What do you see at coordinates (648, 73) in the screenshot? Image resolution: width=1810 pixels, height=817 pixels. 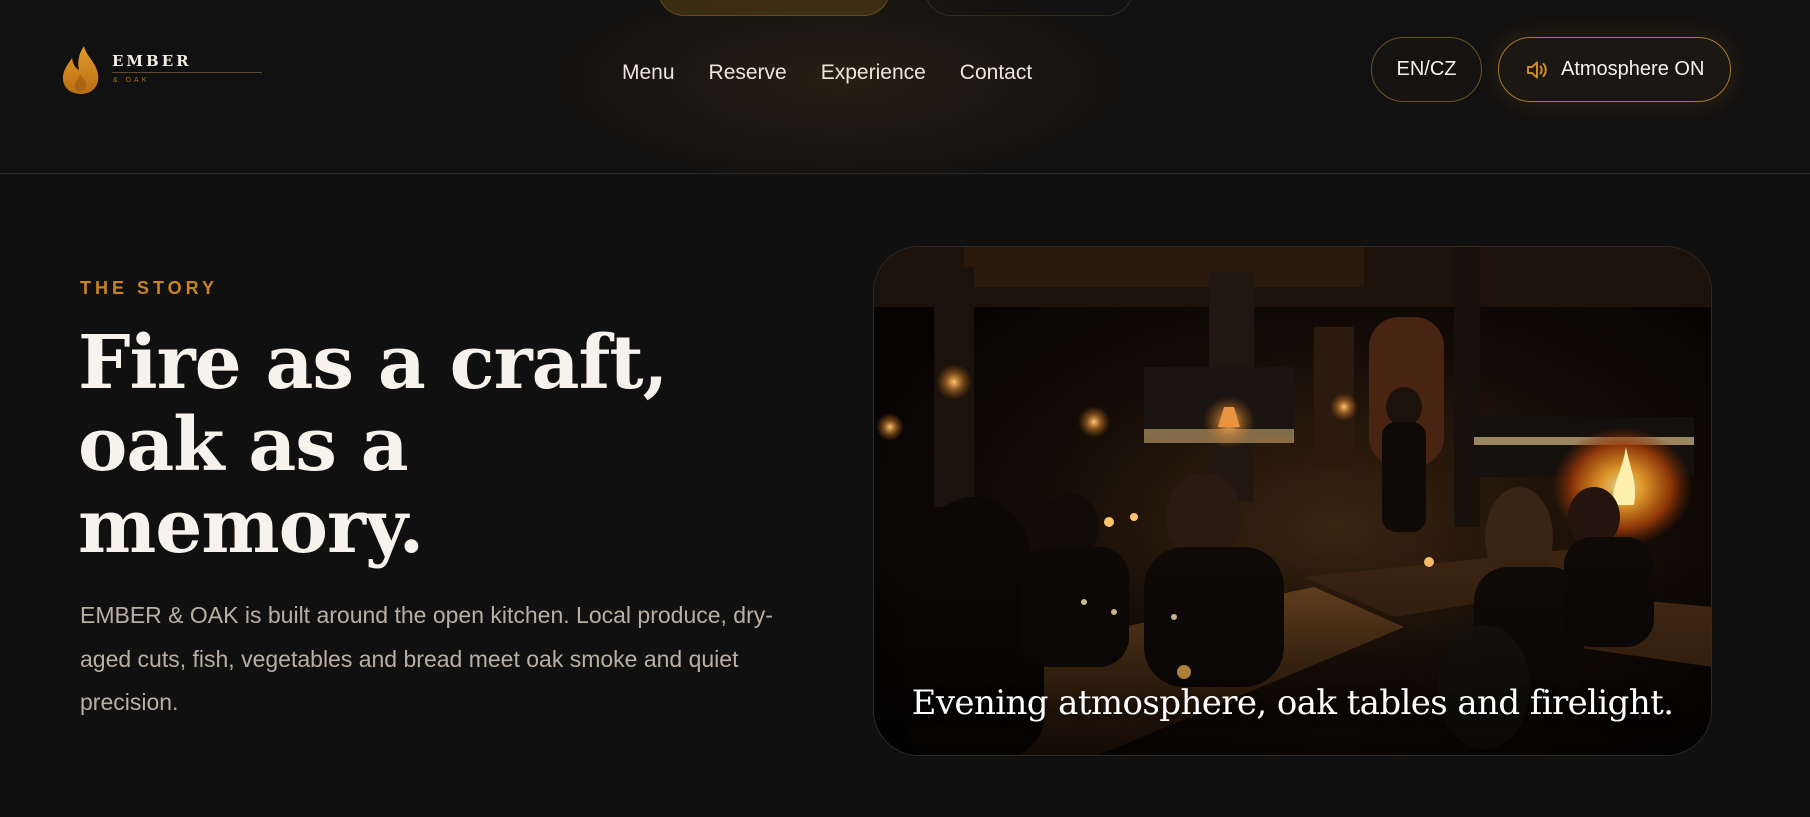 I see `nav-link-menu: Menu` at bounding box center [648, 73].